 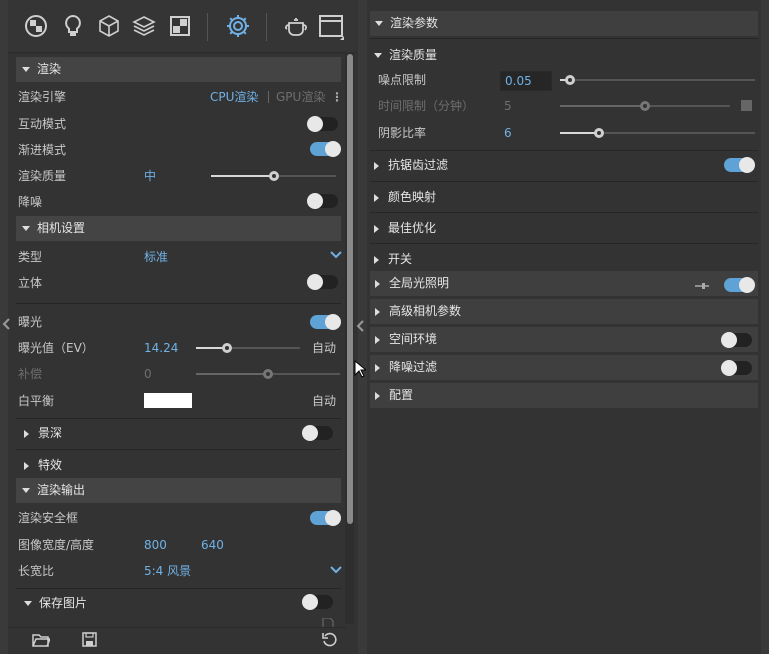 I want to click on progressive-mode-label: 渐进模式, so click(x=42, y=150).